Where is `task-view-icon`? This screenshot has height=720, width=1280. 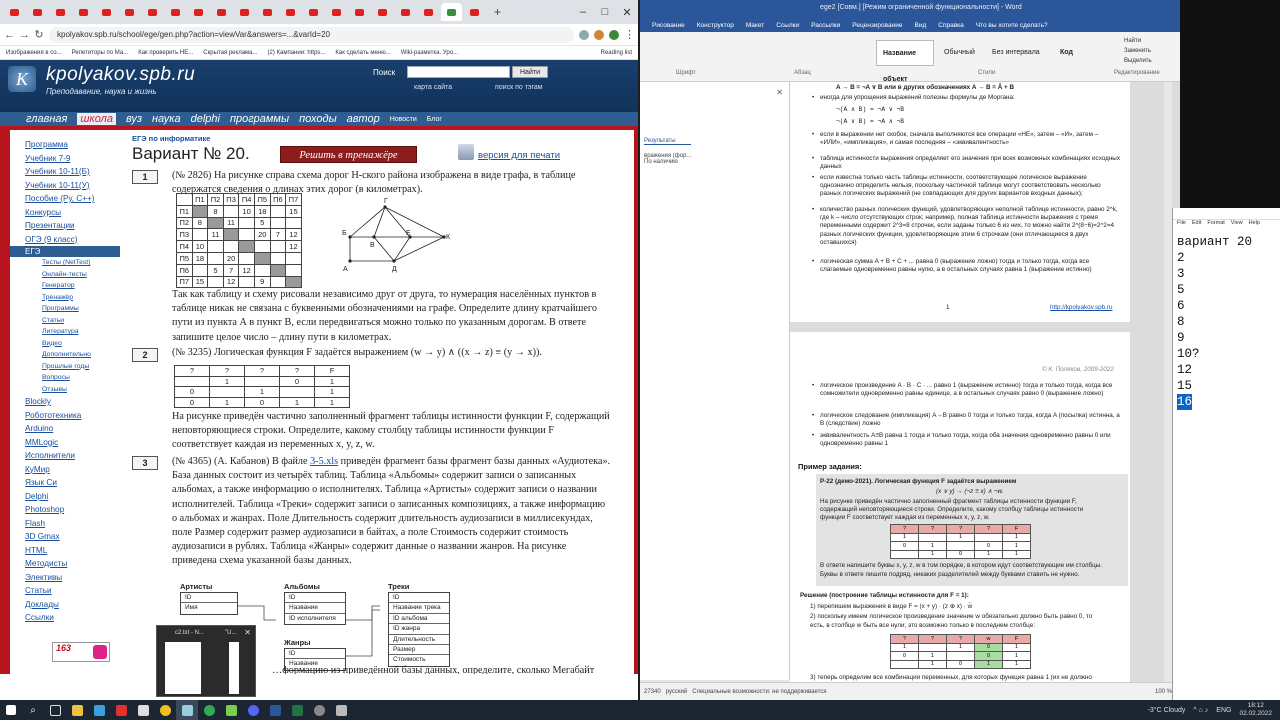
task-view-icon is located at coordinates (55, 710).